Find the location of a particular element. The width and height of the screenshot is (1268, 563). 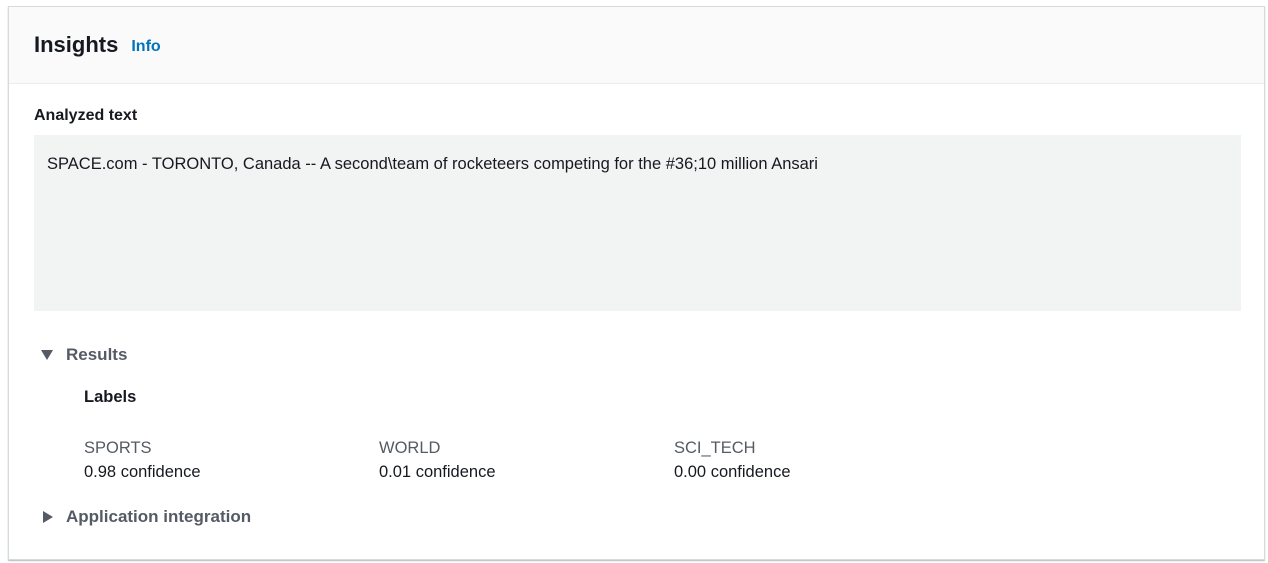

info-link: Info is located at coordinates (145, 47).